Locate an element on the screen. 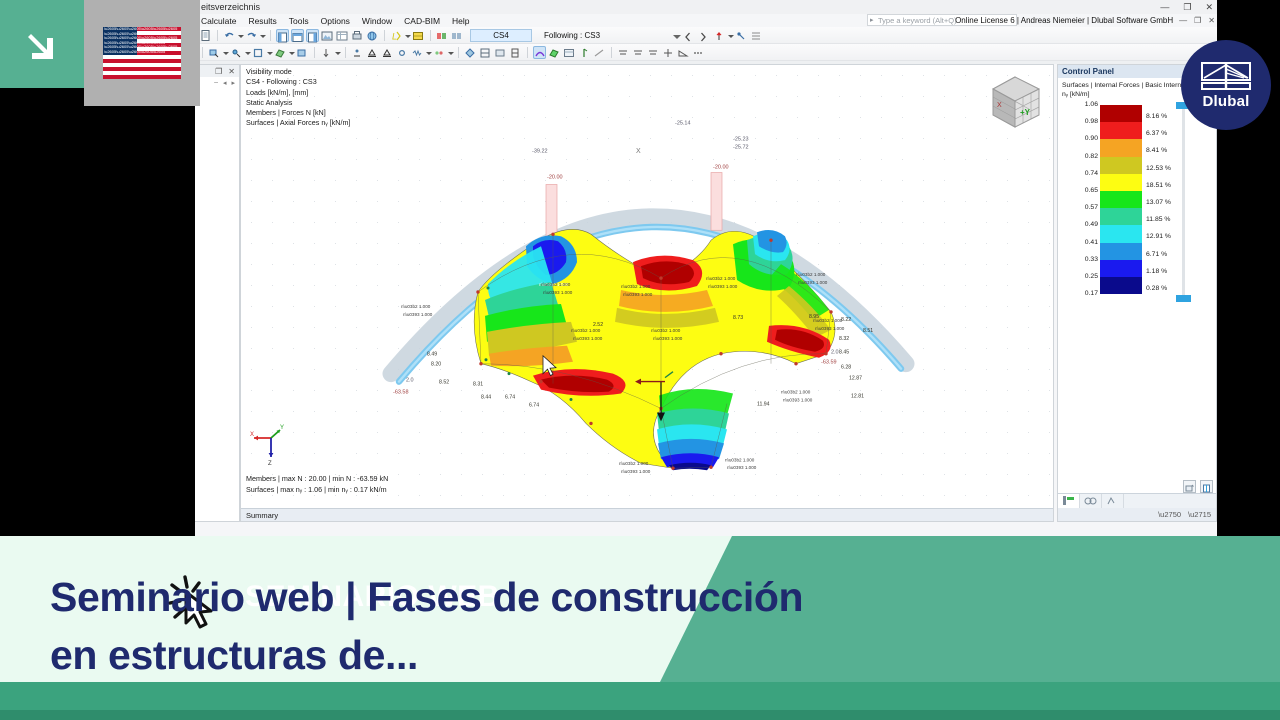 The width and height of the screenshot is (1280, 720). legend-slider-knob-bottom is located at coordinates (1183, 298).